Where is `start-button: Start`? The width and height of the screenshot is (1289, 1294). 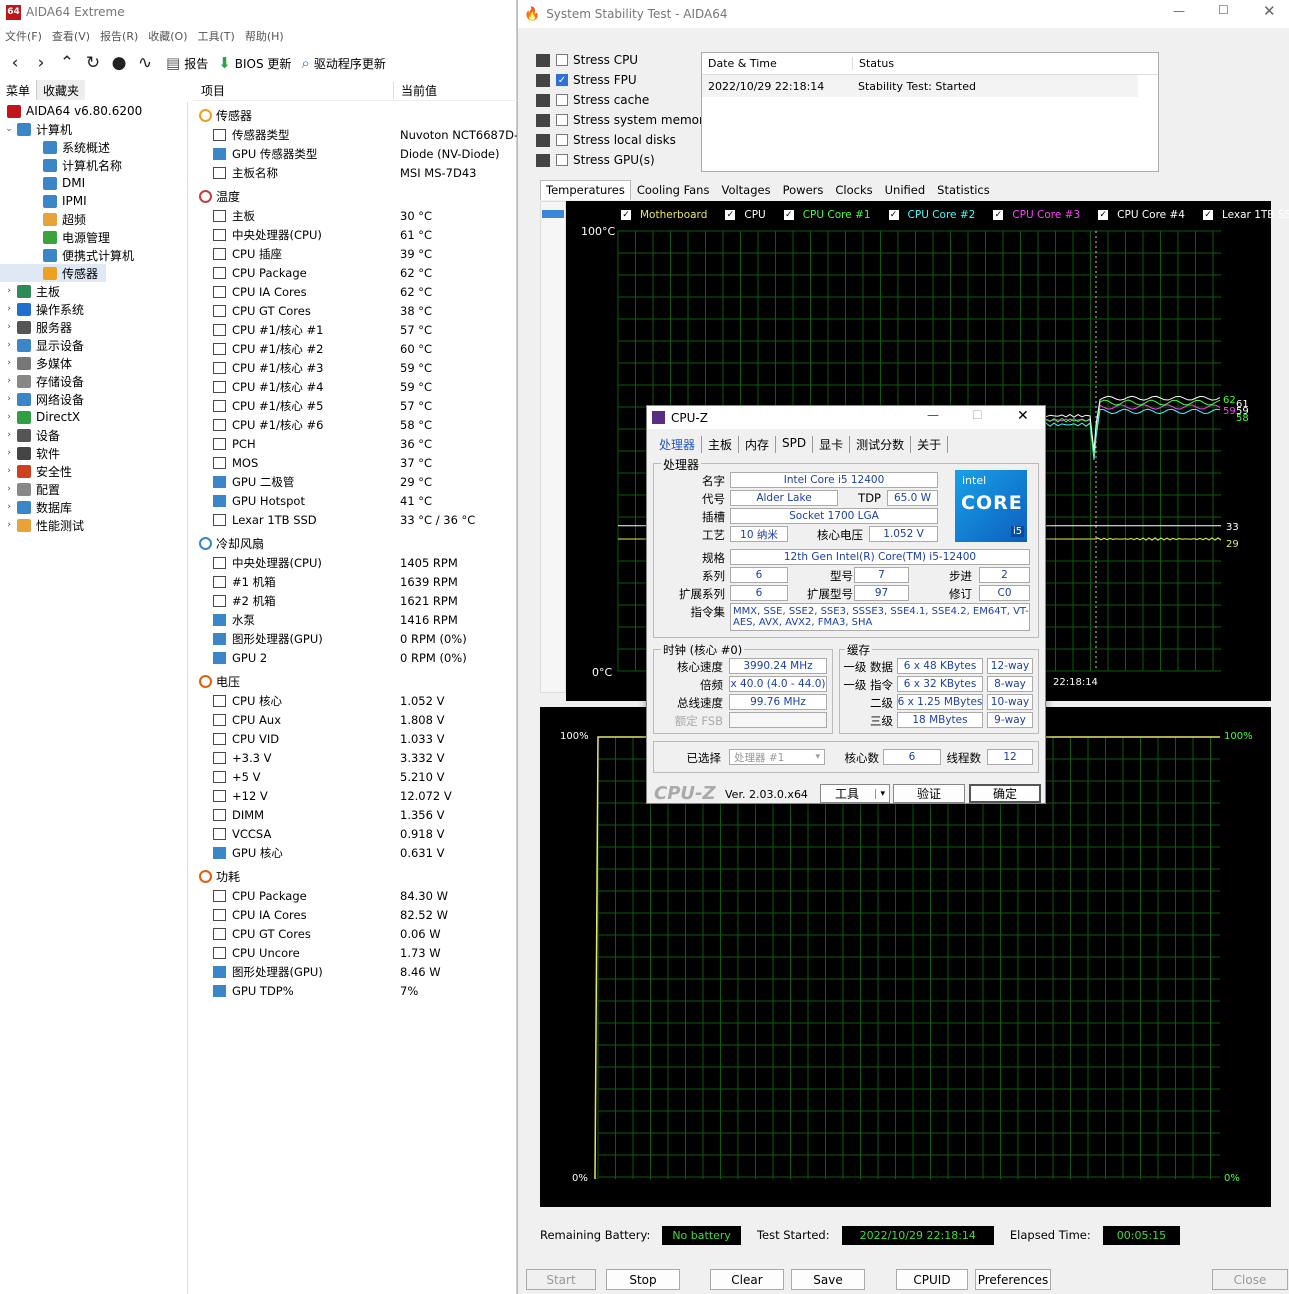
start-button: Start is located at coordinates (561, 1279).